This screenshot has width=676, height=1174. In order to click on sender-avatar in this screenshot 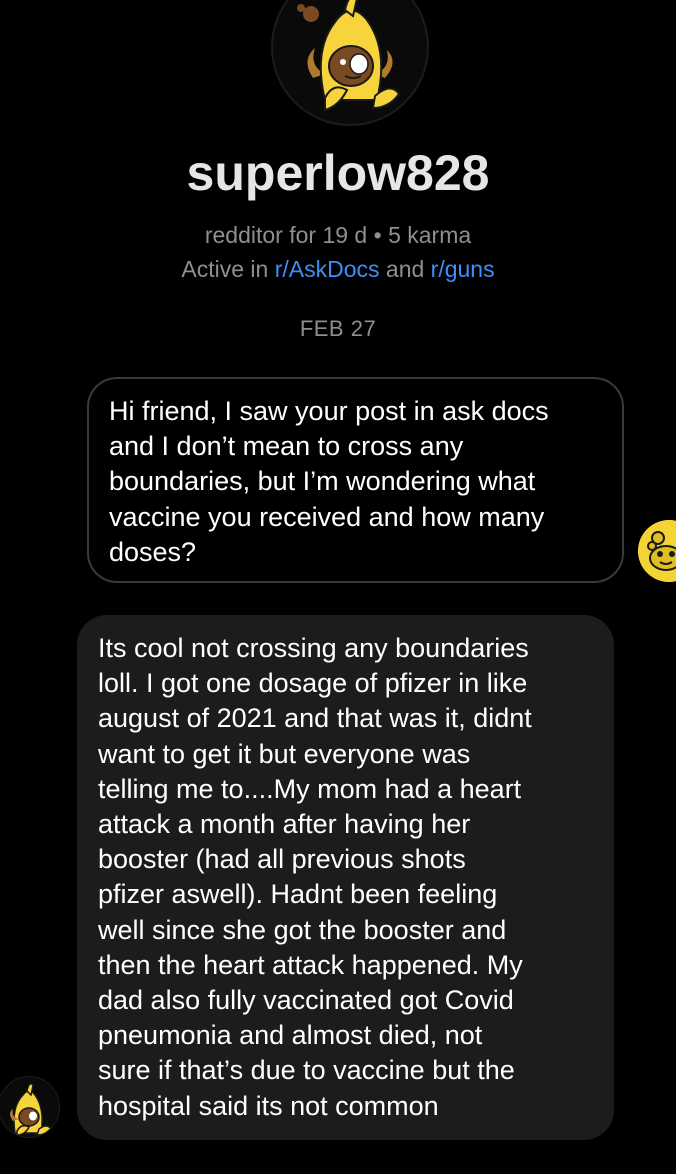, I will do `click(657, 551)`.